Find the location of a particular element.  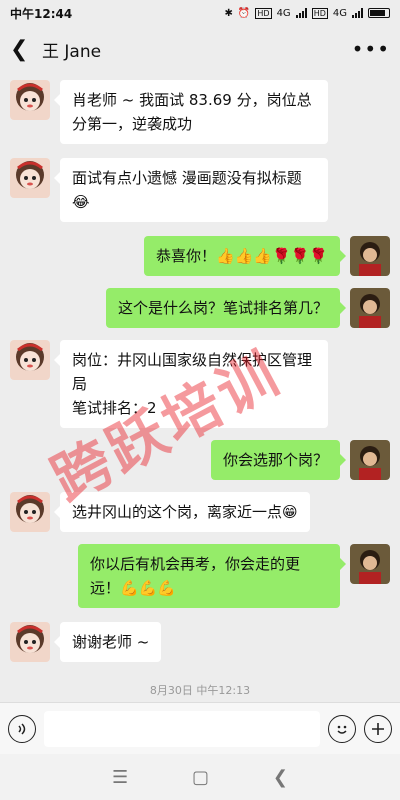

chat-title: 王 Jane is located at coordinates (72, 51).